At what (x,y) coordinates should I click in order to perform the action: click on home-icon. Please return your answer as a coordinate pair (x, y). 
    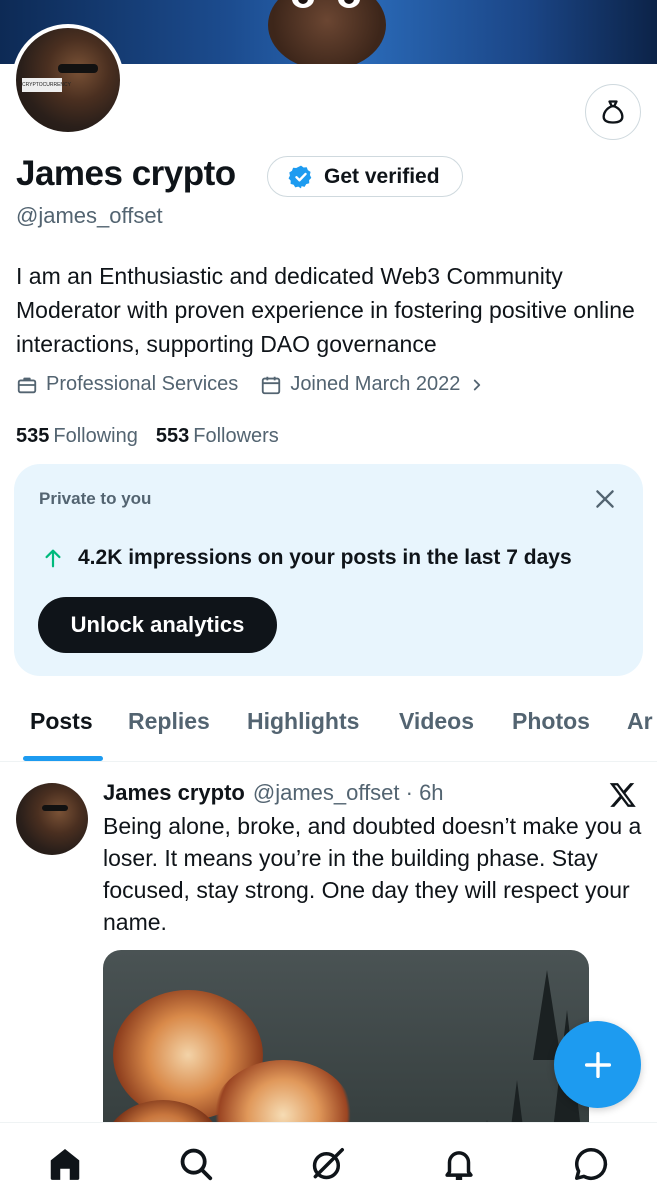
    Looking at the image, I should click on (65, 1164).